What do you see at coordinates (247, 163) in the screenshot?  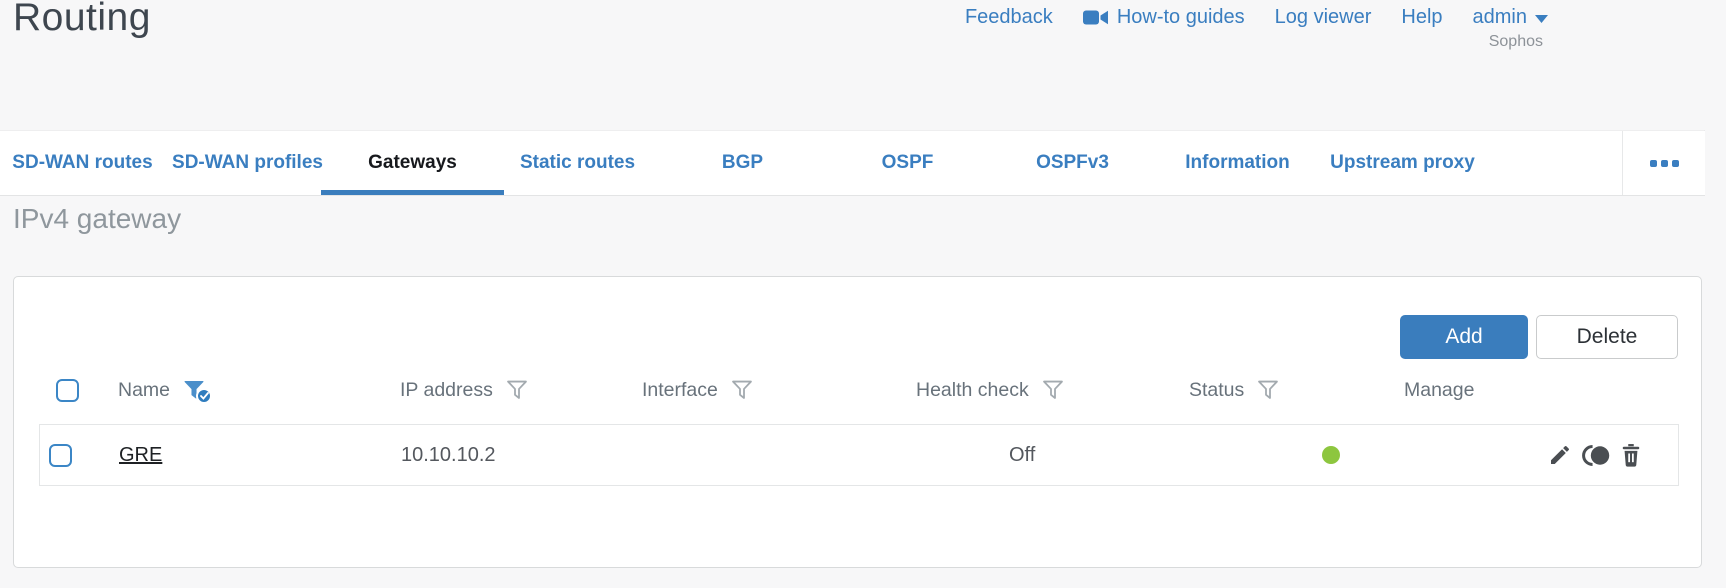 I see `tab-sd-wan-profiles: SD-WAN profiles` at bounding box center [247, 163].